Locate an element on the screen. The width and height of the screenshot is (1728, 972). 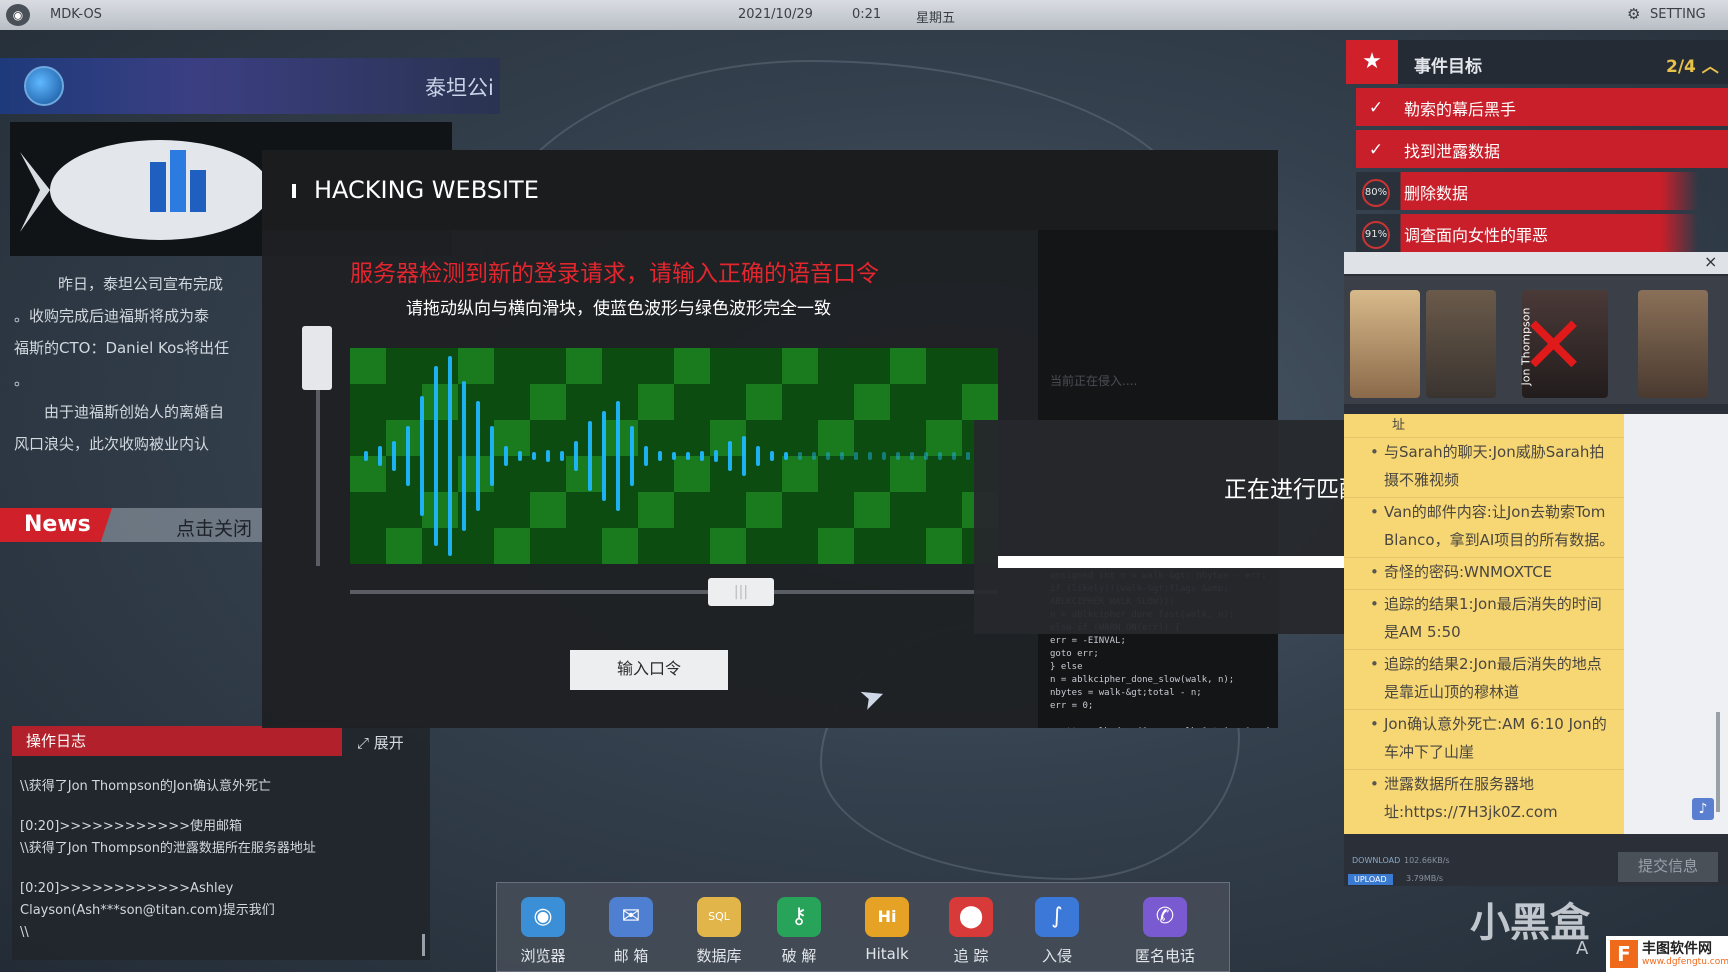
task-progress: 91% is located at coordinates (1376, 235).